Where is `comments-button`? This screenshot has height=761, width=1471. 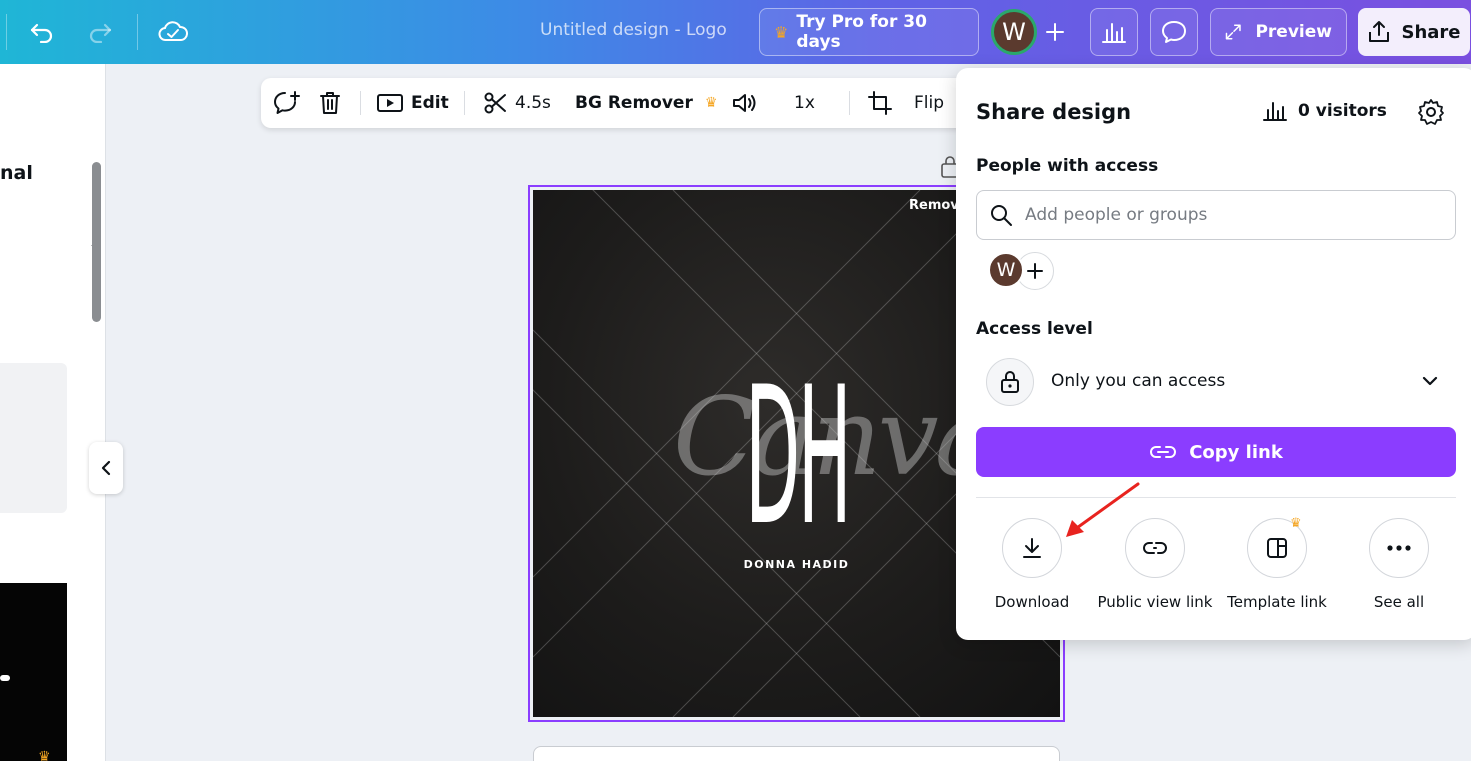 comments-button is located at coordinates (1174, 32).